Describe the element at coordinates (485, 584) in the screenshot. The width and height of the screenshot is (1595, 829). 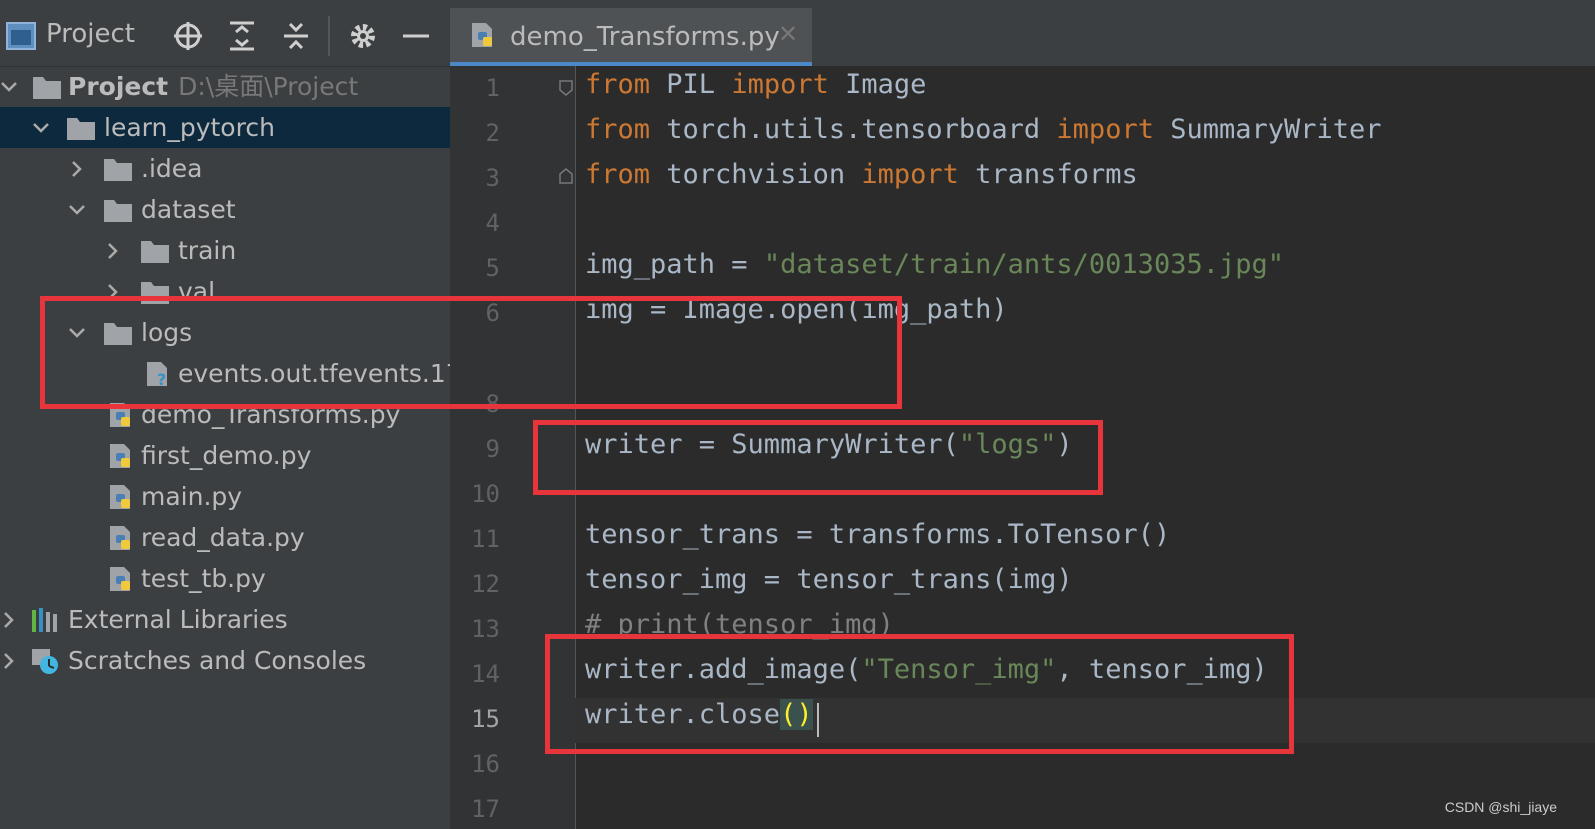
I see `line-number: 12` at that location.